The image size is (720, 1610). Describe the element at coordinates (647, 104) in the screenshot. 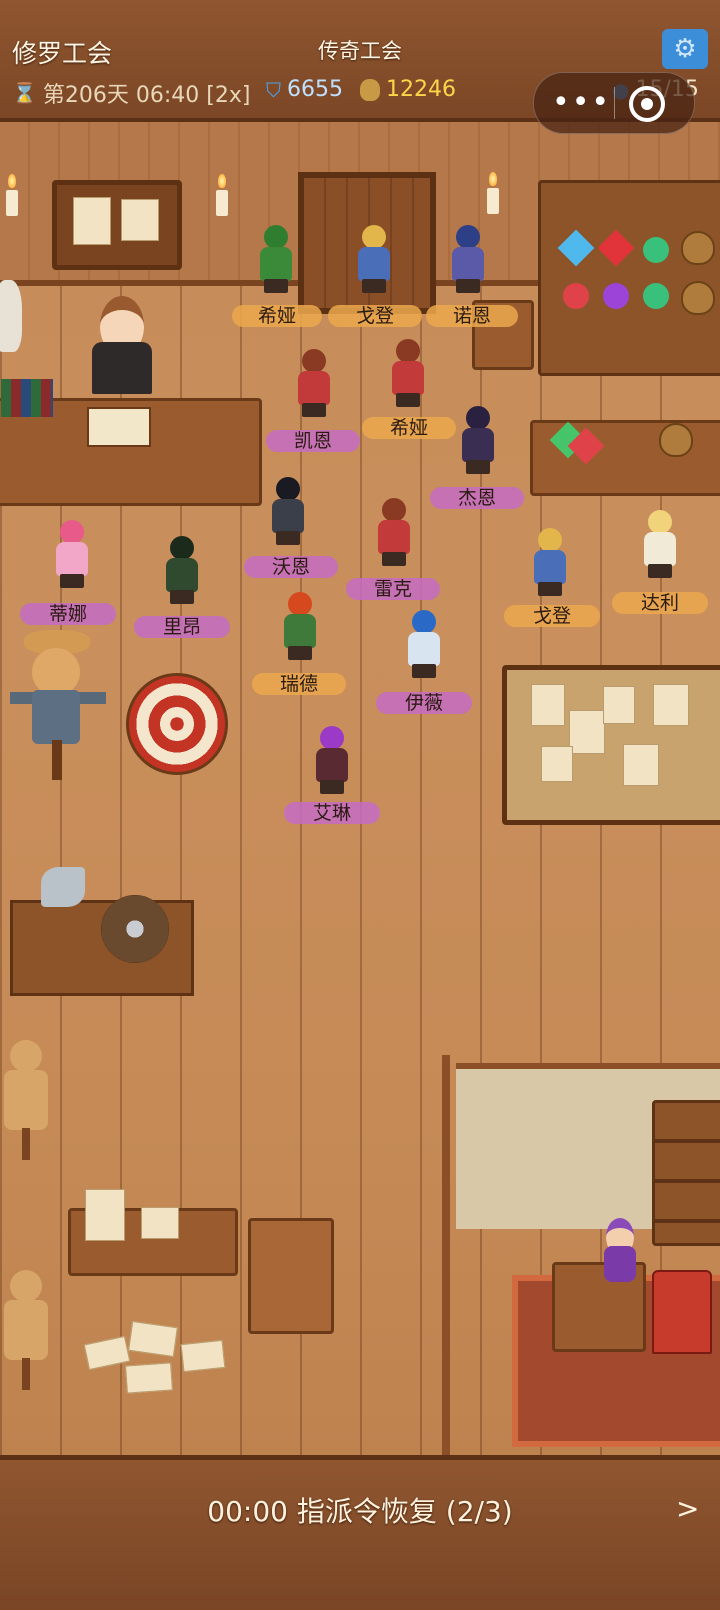

I see `close-miniprogram-button` at that location.